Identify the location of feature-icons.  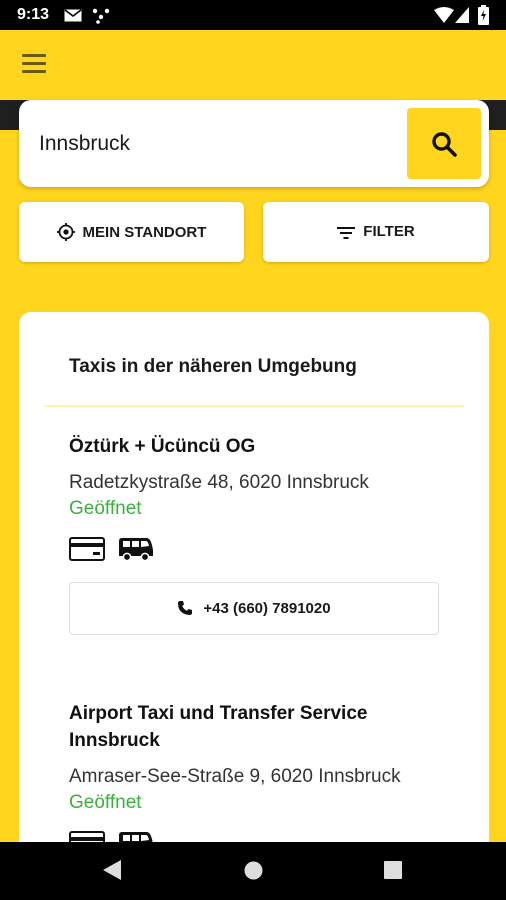
(255, 549).